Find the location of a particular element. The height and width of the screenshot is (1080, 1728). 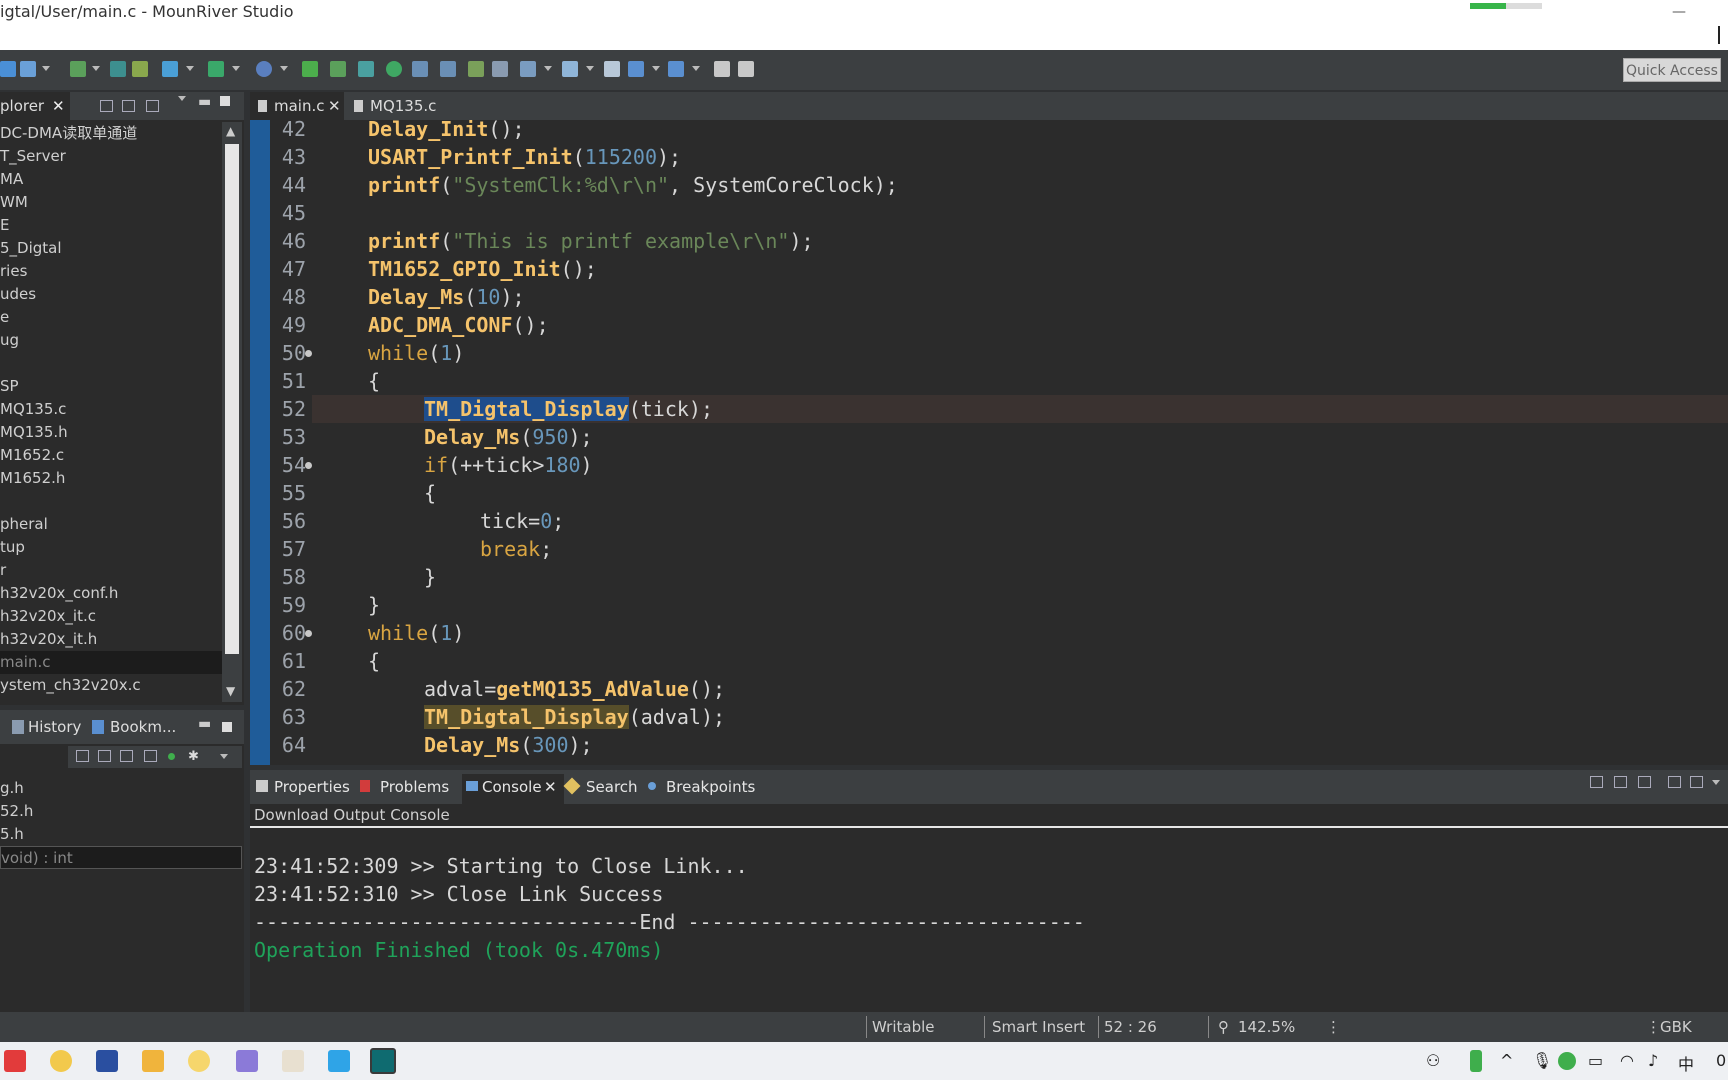

tree-item: h32v20x_it.c is located at coordinates (111, 616).